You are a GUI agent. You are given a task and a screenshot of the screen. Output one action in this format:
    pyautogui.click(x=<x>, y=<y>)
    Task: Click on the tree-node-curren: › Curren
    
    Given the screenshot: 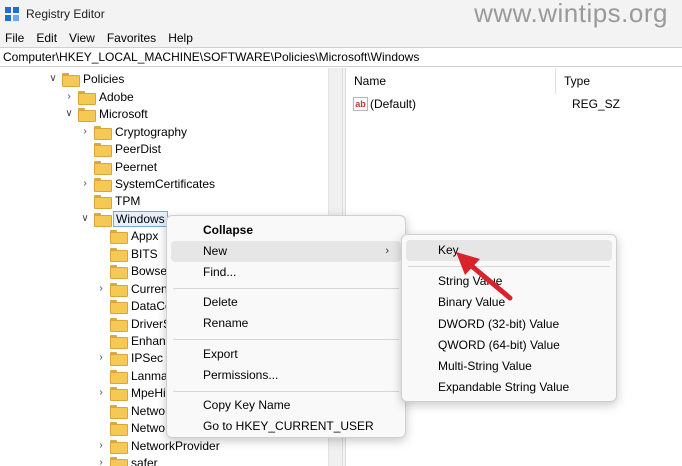 What is the action you would take?
    pyautogui.click(x=133, y=288)
    